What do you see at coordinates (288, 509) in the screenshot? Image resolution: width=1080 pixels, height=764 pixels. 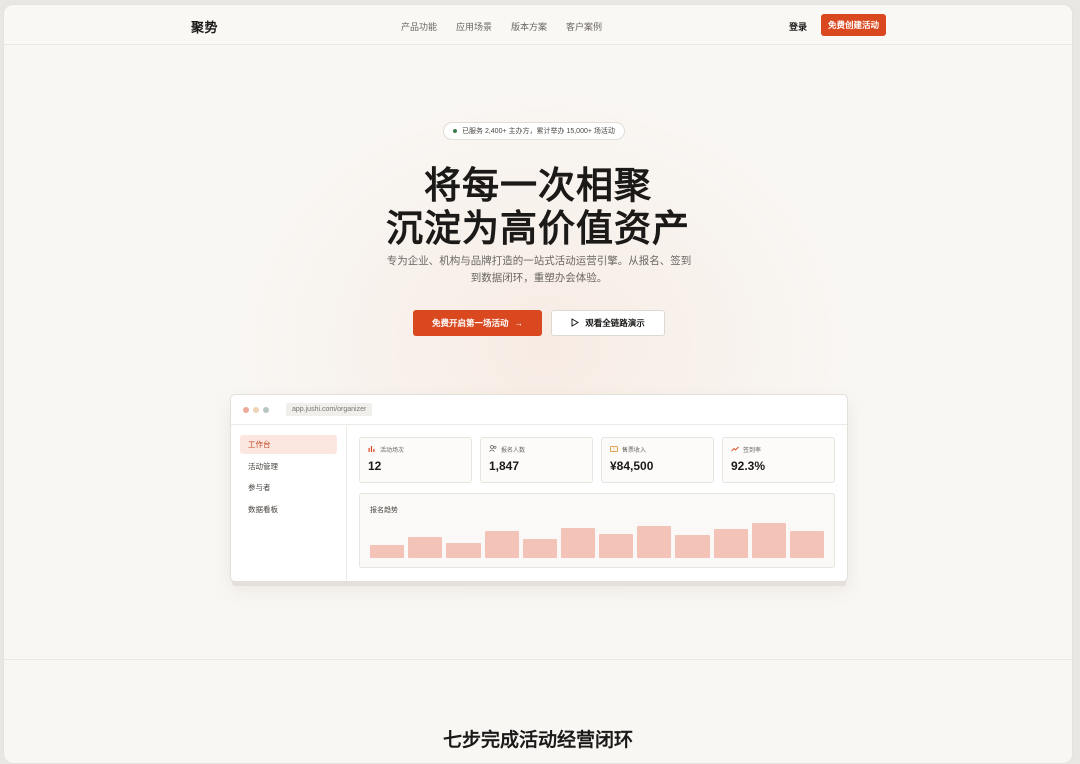 I see `sidebar-item-dashboard: 数据看板` at bounding box center [288, 509].